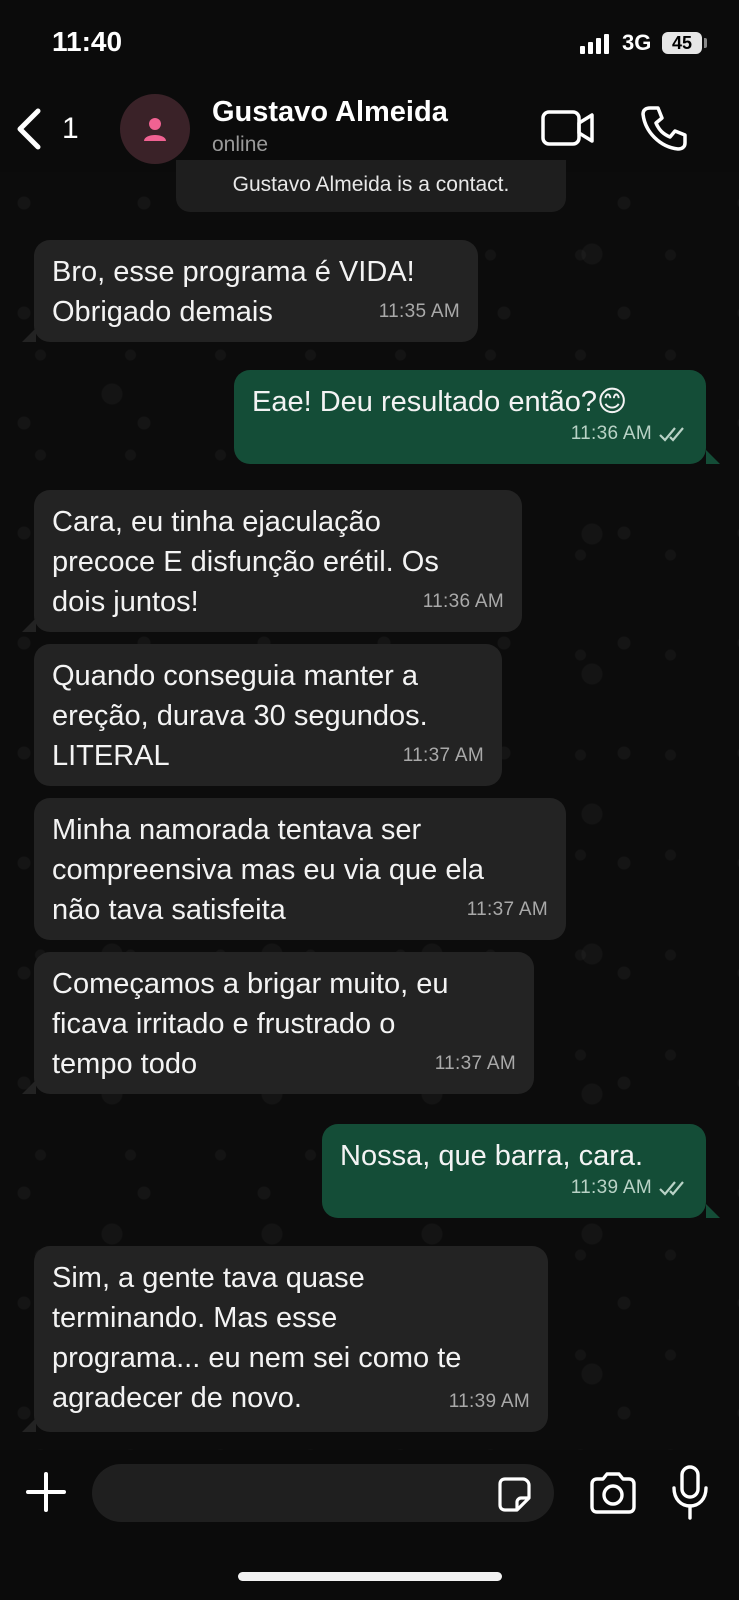 The height and width of the screenshot is (1600, 739). What do you see at coordinates (29, 129) in the screenshot?
I see `chevron-left-icon` at bounding box center [29, 129].